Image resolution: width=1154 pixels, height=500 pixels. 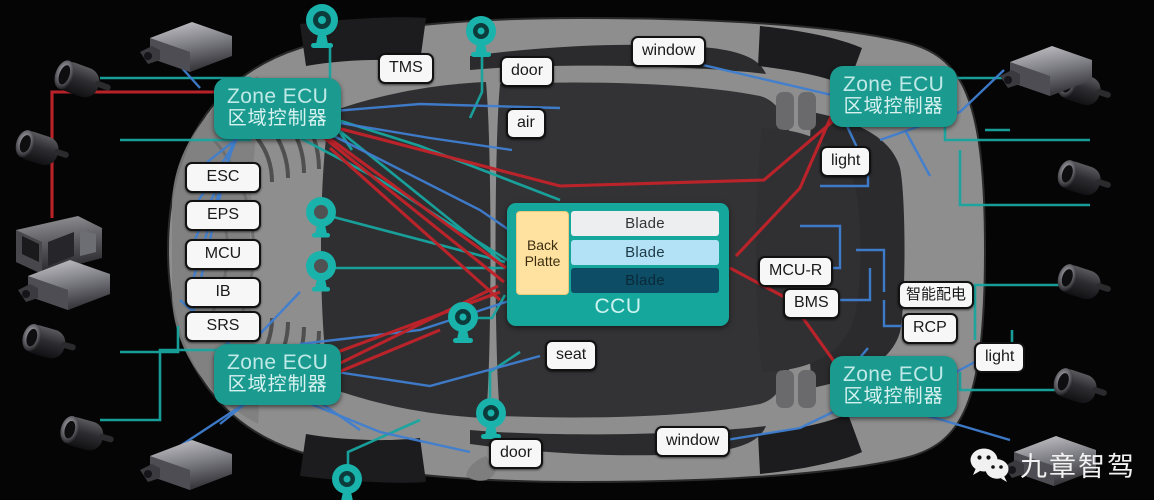 I want to click on ccu-blade-list: Blade Blade Blade, so click(x=645, y=252).